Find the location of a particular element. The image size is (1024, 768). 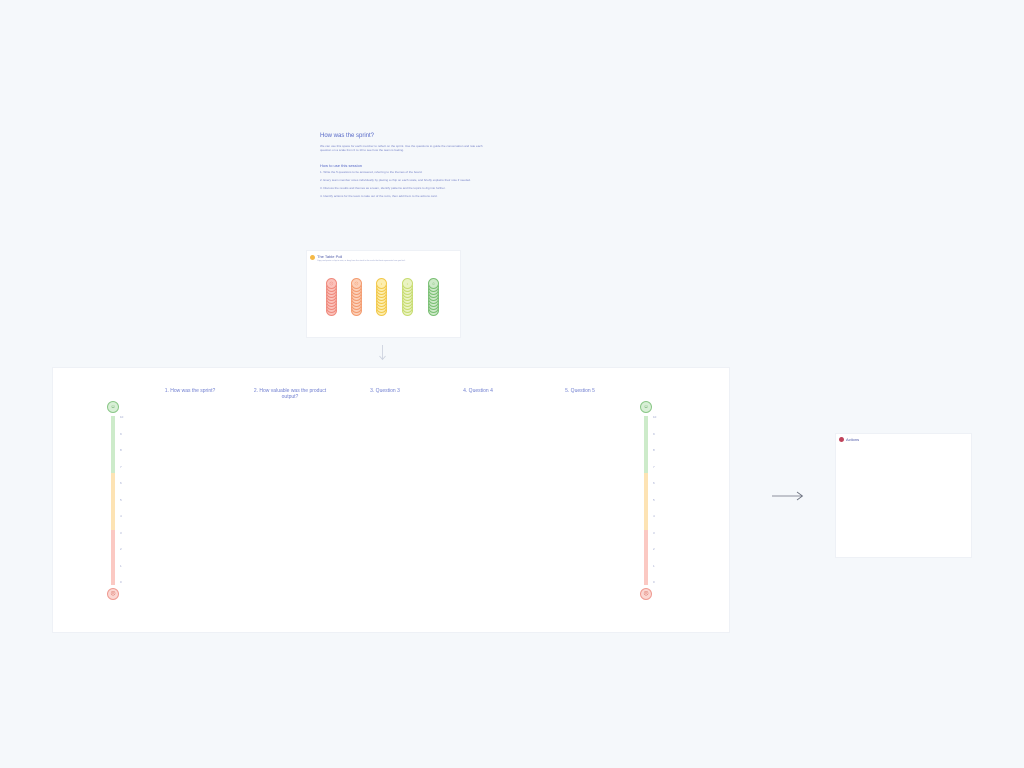

howto-title: How to use this session is located at coordinates (341, 165).